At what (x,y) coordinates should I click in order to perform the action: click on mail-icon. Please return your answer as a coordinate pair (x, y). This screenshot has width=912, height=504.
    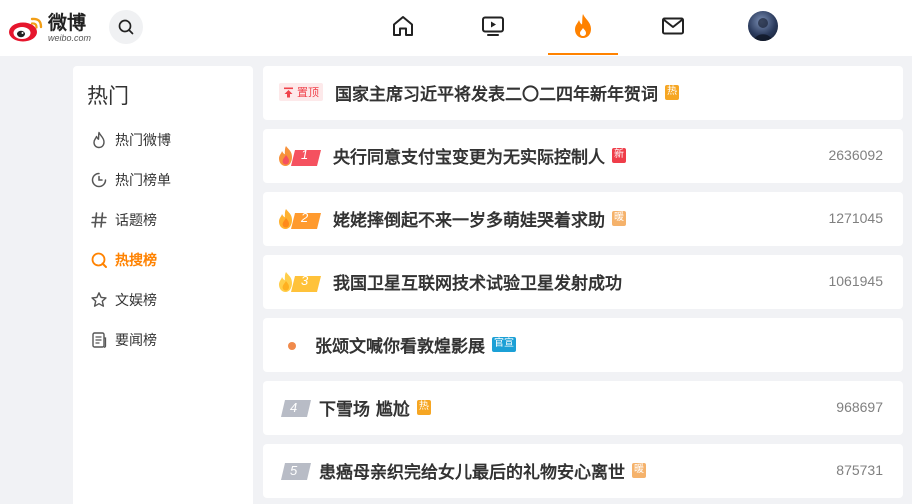
    Looking at the image, I should click on (673, 26).